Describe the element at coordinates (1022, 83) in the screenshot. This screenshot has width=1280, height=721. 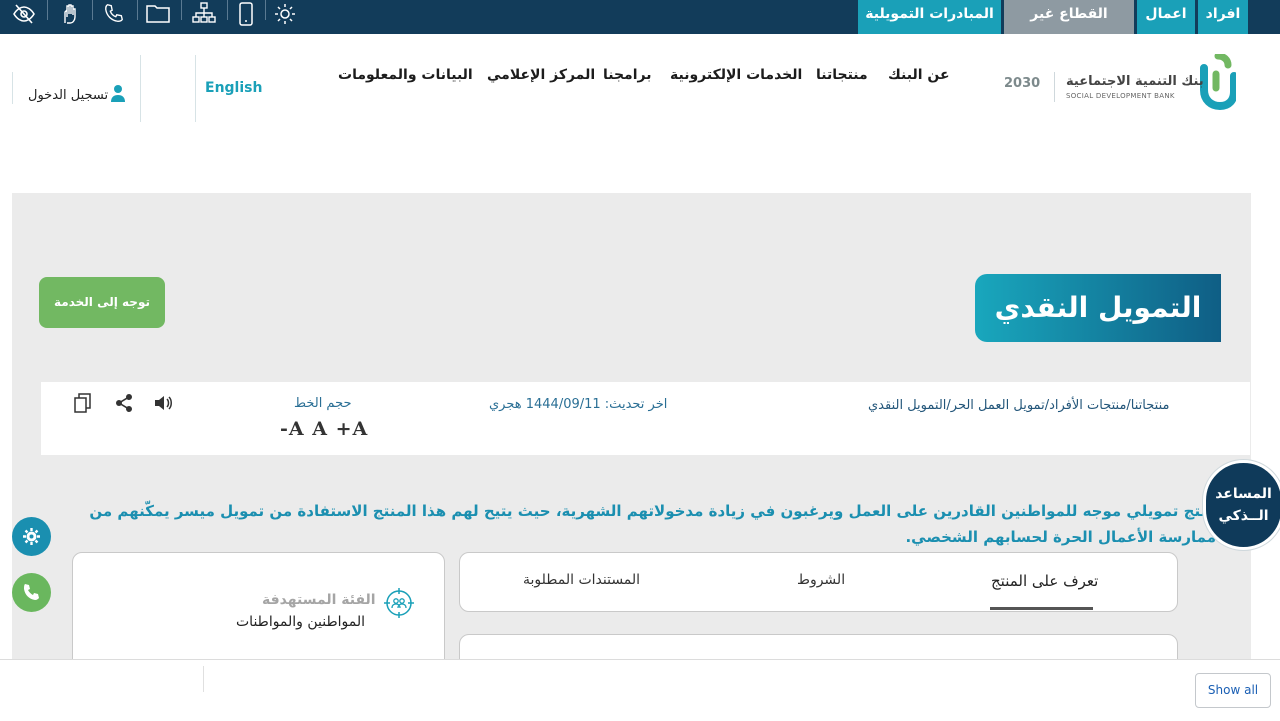
I see `vision-2030-logo: 2030` at that location.